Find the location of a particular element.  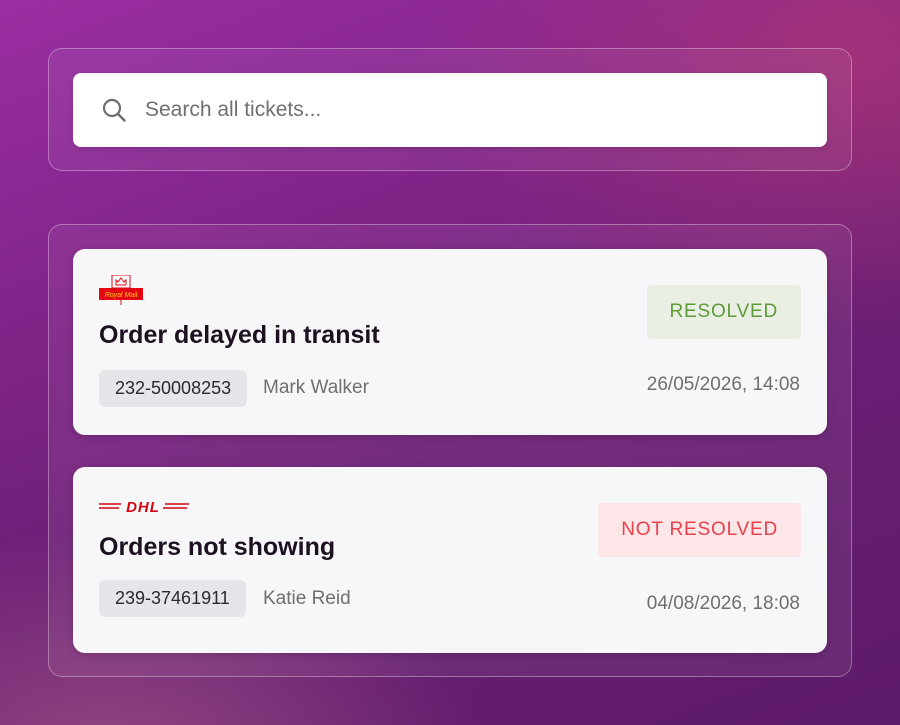

ticket-id-badge: 239-37461911 is located at coordinates (172, 598).